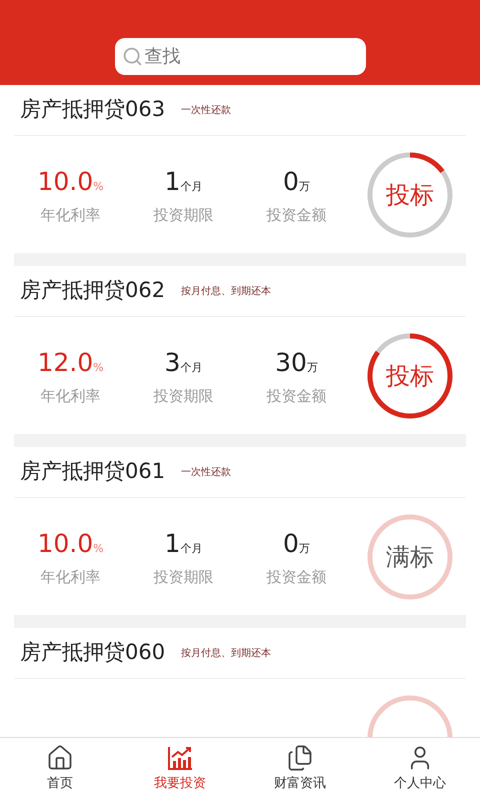  Describe the element at coordinates (132, 56) in the screenshot. I see `search-icon` at that location.